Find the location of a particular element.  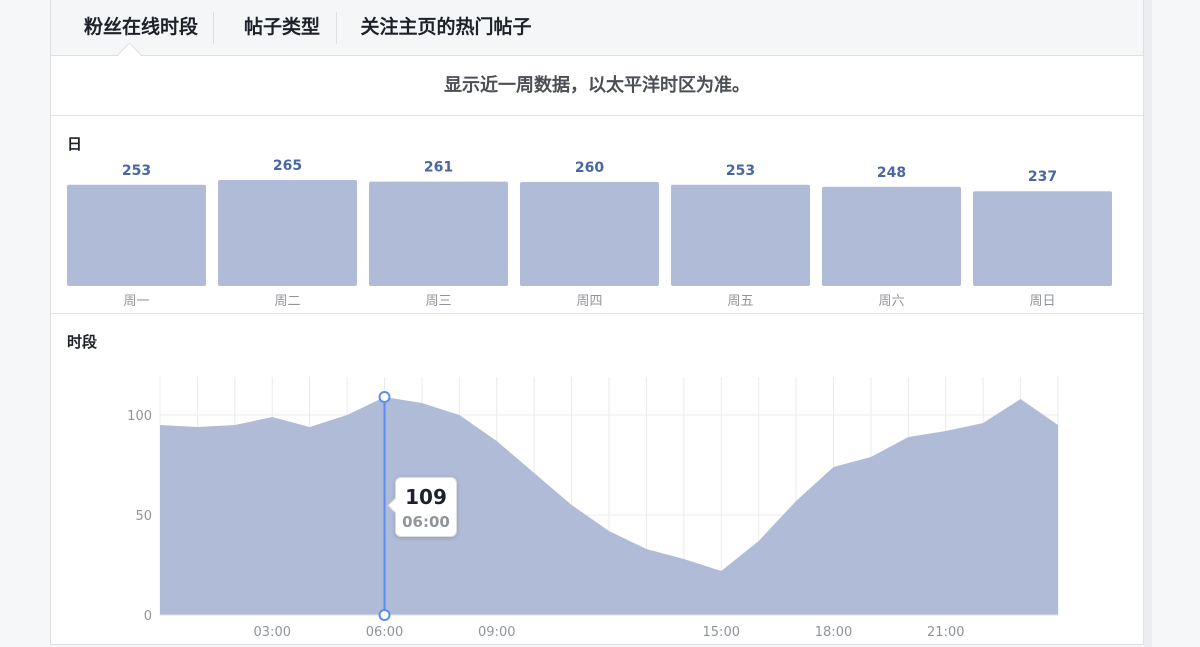

x-tick-label: 15:00 is located at coordinates (721, 632).